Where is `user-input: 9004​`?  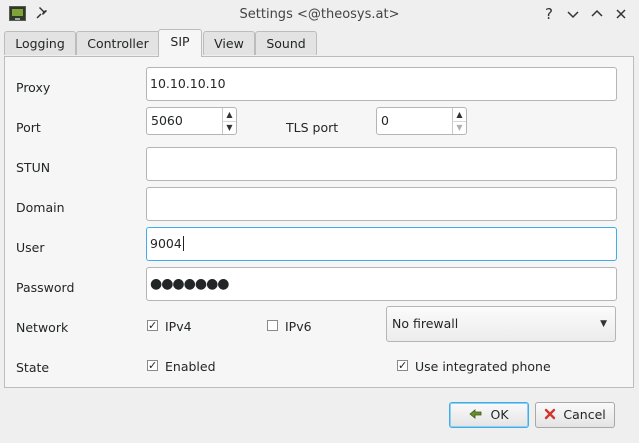
user-input: 9004​ is located at coordinates (381, 244).